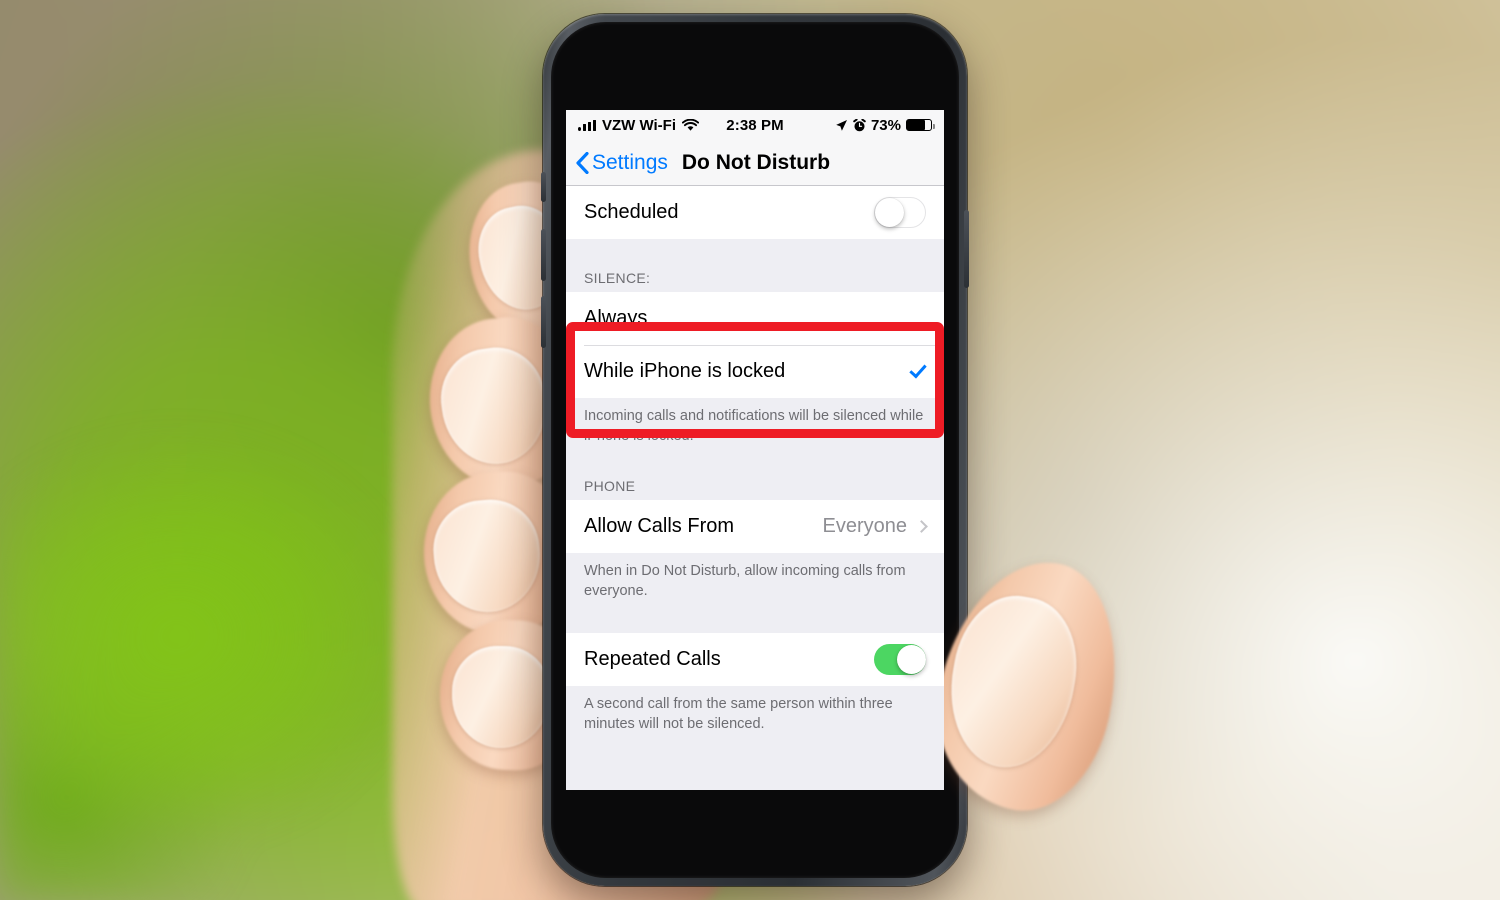 This screenshot has width=1500, height=900. What do you see at coordinates (631, 212) in the screenshot?
I see `scheduled-label: Scheduled` at bounding box center [631, 212].